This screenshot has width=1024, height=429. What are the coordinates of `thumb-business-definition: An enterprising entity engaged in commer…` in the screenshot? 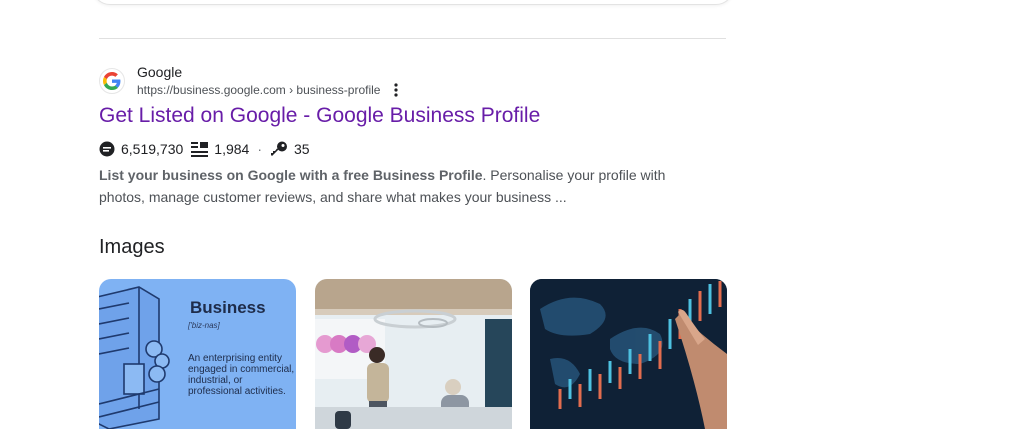 It's located at (241, 375).